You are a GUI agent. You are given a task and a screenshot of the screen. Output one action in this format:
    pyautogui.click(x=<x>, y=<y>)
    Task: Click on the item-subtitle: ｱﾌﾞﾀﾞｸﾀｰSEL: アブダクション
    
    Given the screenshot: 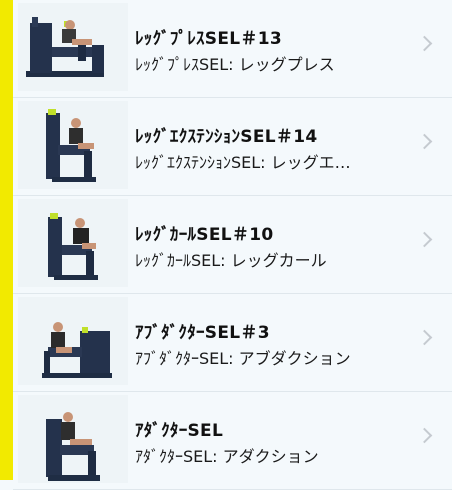 What is the action you would take?
    pyautogui.click(x=243, y=358)
    